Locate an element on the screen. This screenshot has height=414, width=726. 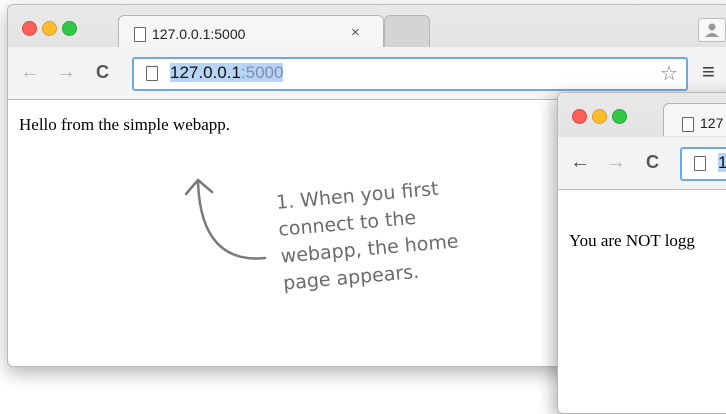
profile-button is located at coordinates (712, 30).